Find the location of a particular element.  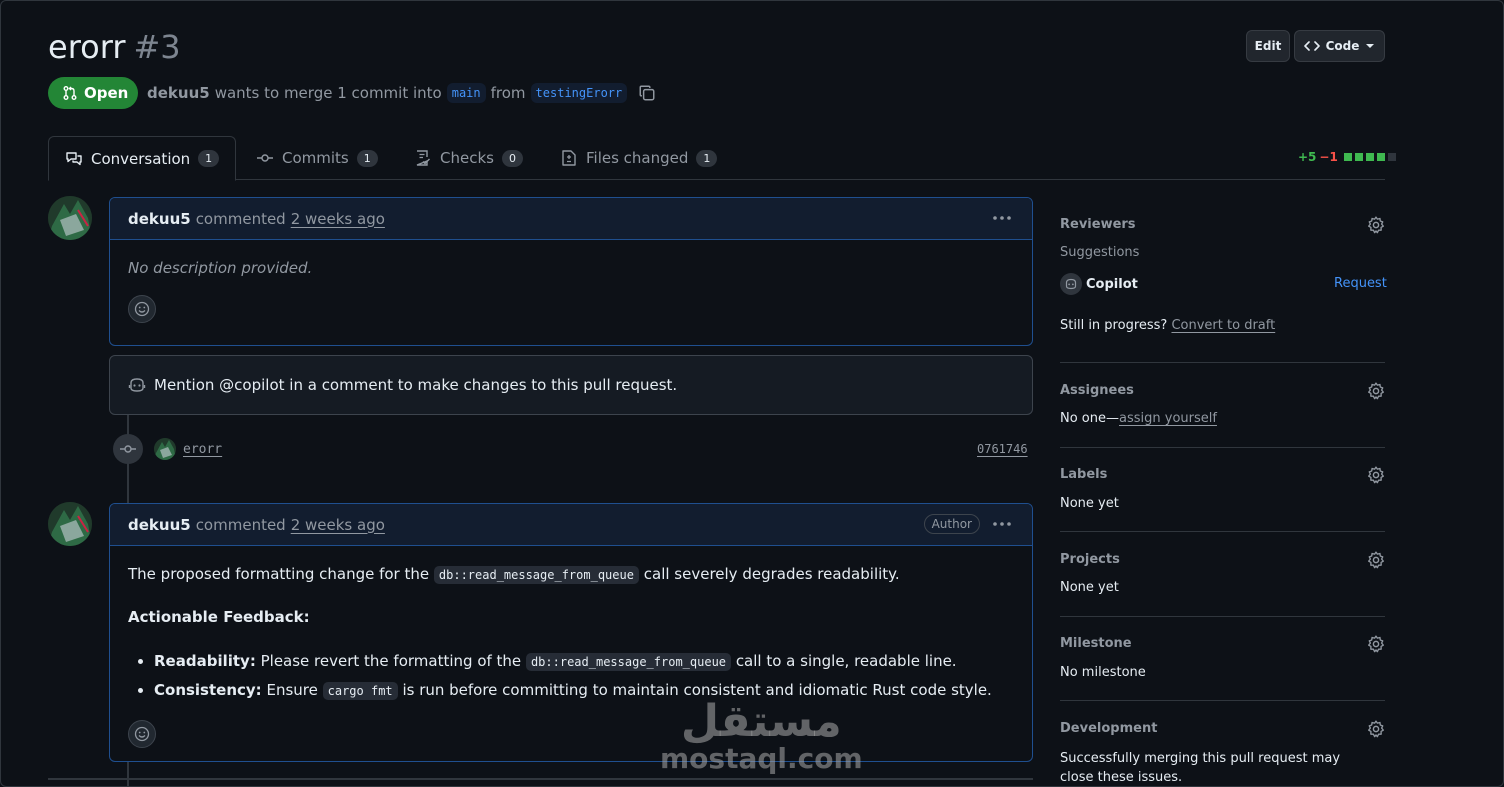

from-text: from is located at coordinates (508, 93).